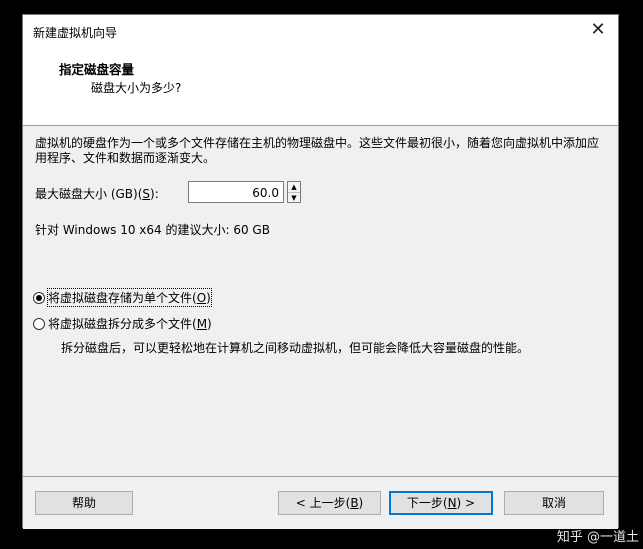 The height and width of the screenshot is (549, 643). I want to click on option-single-file-prefix: 将虚拟磁盘存储为单个文件(, so click(122, 298).